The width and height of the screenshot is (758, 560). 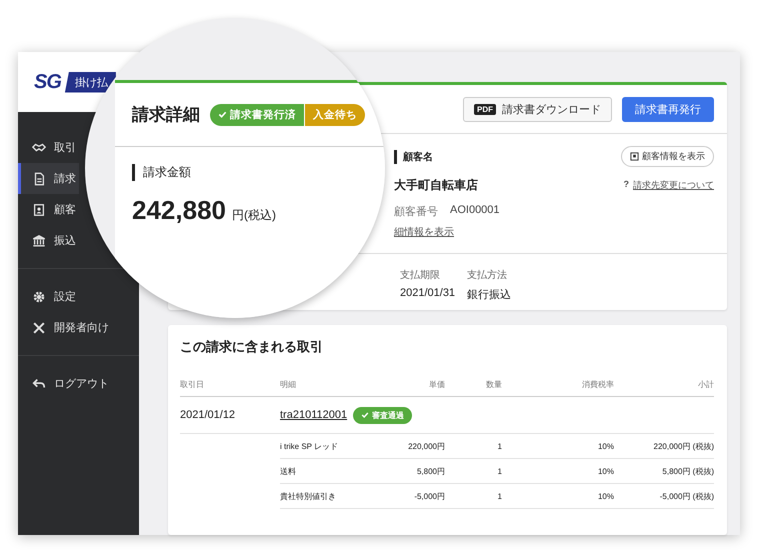 What do you see at coordinates (48, 240) in the screenshot?
I see `nav-item: 振込` at bounding box center [48, 240].